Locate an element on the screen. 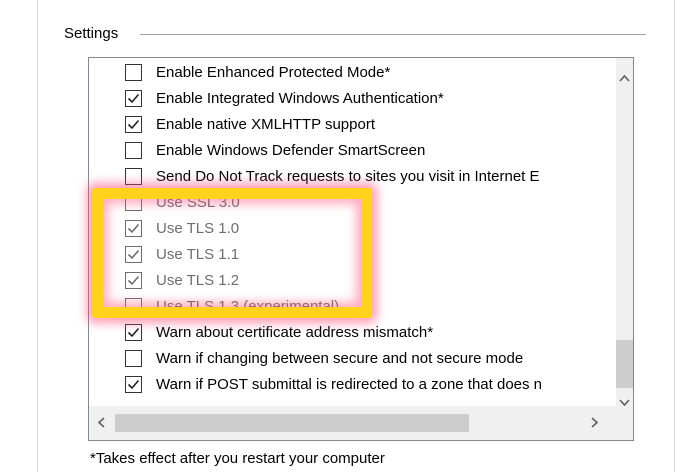  setting-item: Use TLS 1.2 is located at coordinates (182, 280).